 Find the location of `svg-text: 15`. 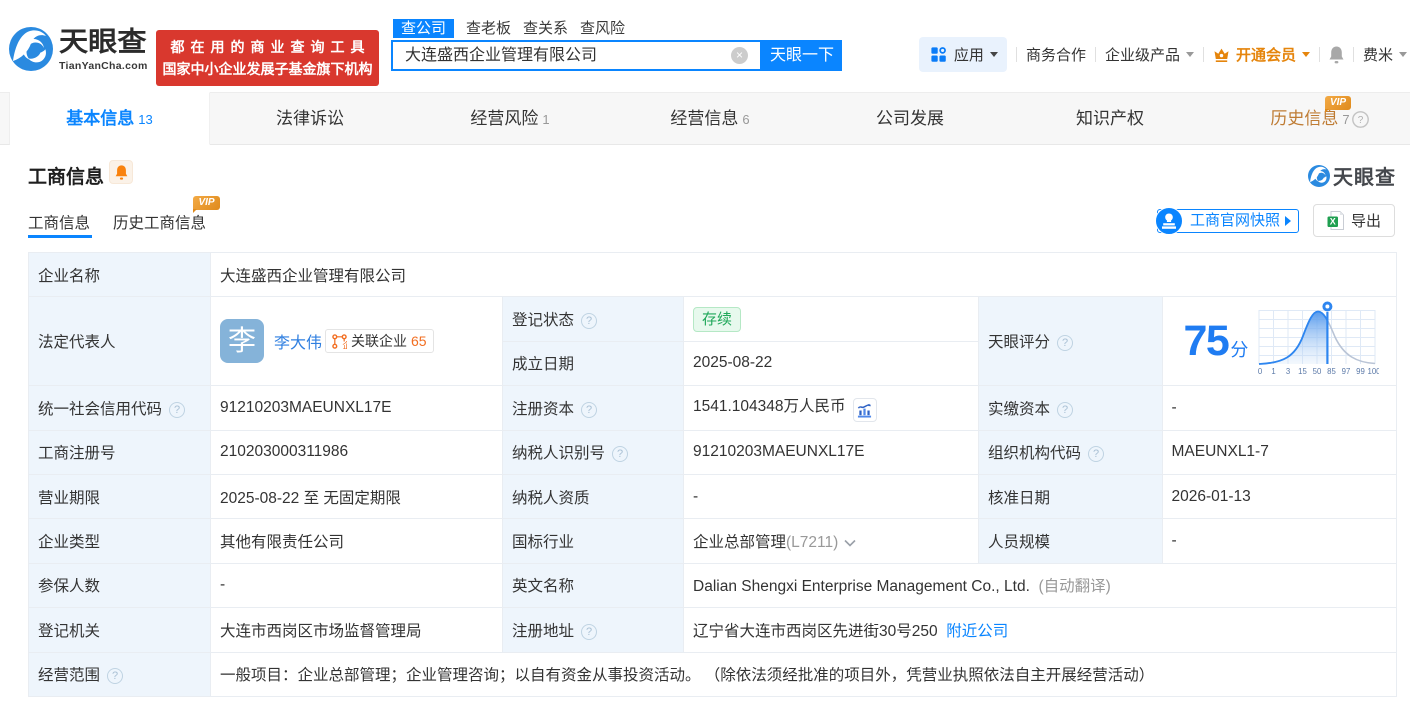

svg-text: 15 is located at coordinates (1303, 371).